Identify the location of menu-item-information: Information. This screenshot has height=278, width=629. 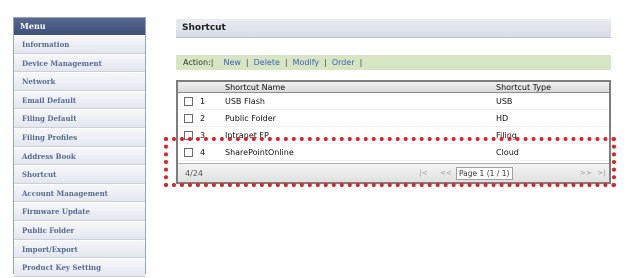
(79, 44).